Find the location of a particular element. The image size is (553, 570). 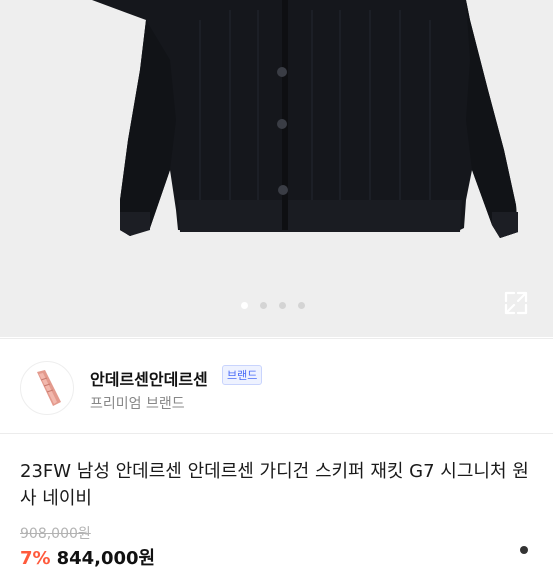

discount-rate: 7% is located at coordinates (35, 558).